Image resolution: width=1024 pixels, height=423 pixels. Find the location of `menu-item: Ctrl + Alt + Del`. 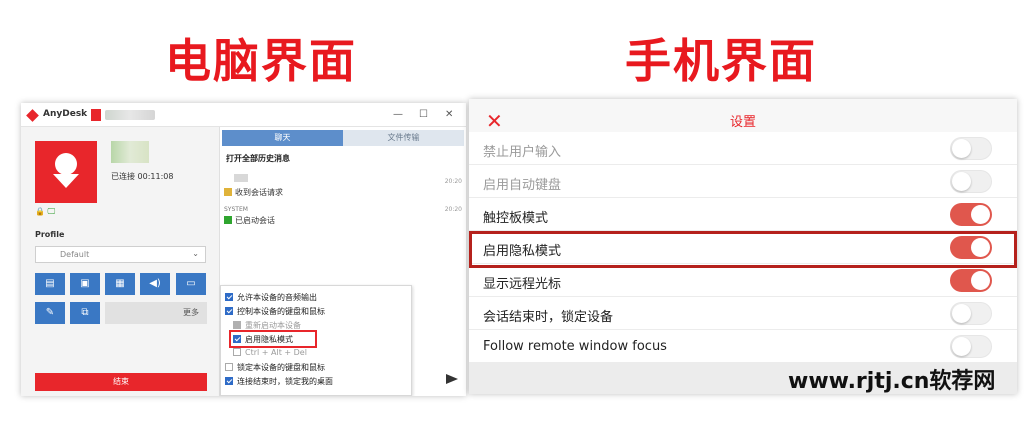

menu-item: Ctrl + Alt + Del is located at coordinates (270, 352).